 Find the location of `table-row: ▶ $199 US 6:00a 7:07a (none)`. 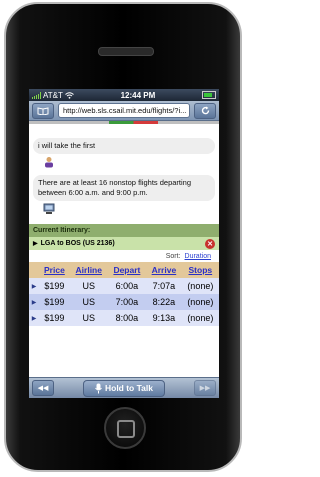

table-row: ▶ $199 US 6:00a 7:07a (none) is located at coordinates (124, 286).